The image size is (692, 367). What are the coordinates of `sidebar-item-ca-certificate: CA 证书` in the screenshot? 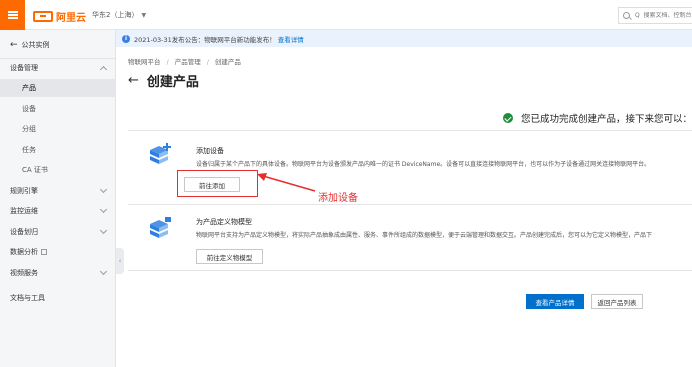 It's located at (58, 170).